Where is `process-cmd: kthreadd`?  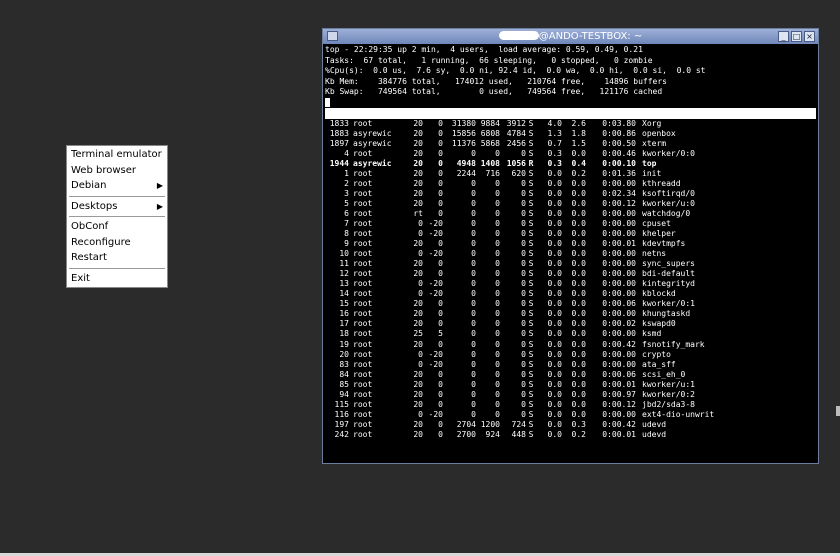 process-cmd: kthreadd is located at coordinates (661, 183).